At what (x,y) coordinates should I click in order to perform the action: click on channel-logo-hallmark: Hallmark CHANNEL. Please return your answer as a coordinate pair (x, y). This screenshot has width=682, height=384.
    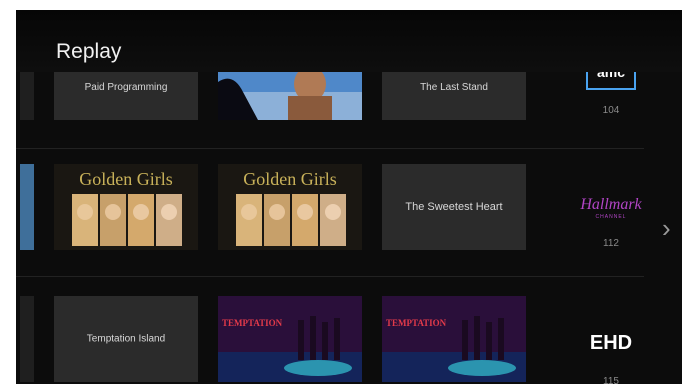
    Looking at the image, I should click on (611, 208).